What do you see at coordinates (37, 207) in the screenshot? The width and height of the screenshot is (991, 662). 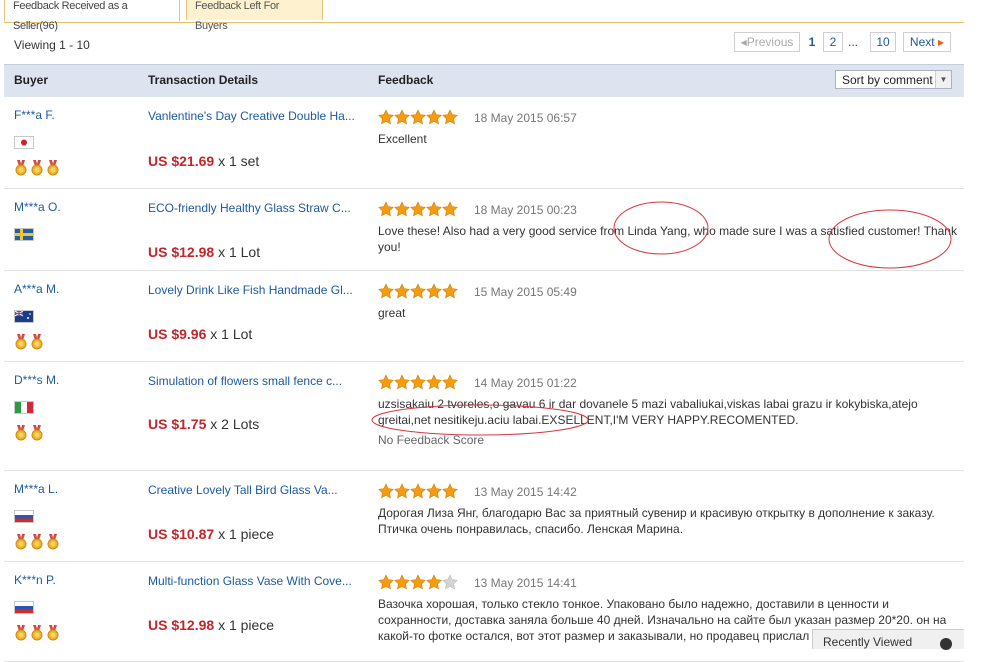 I see `buyer-name: M***a O.` at bounding box center [37, 207].